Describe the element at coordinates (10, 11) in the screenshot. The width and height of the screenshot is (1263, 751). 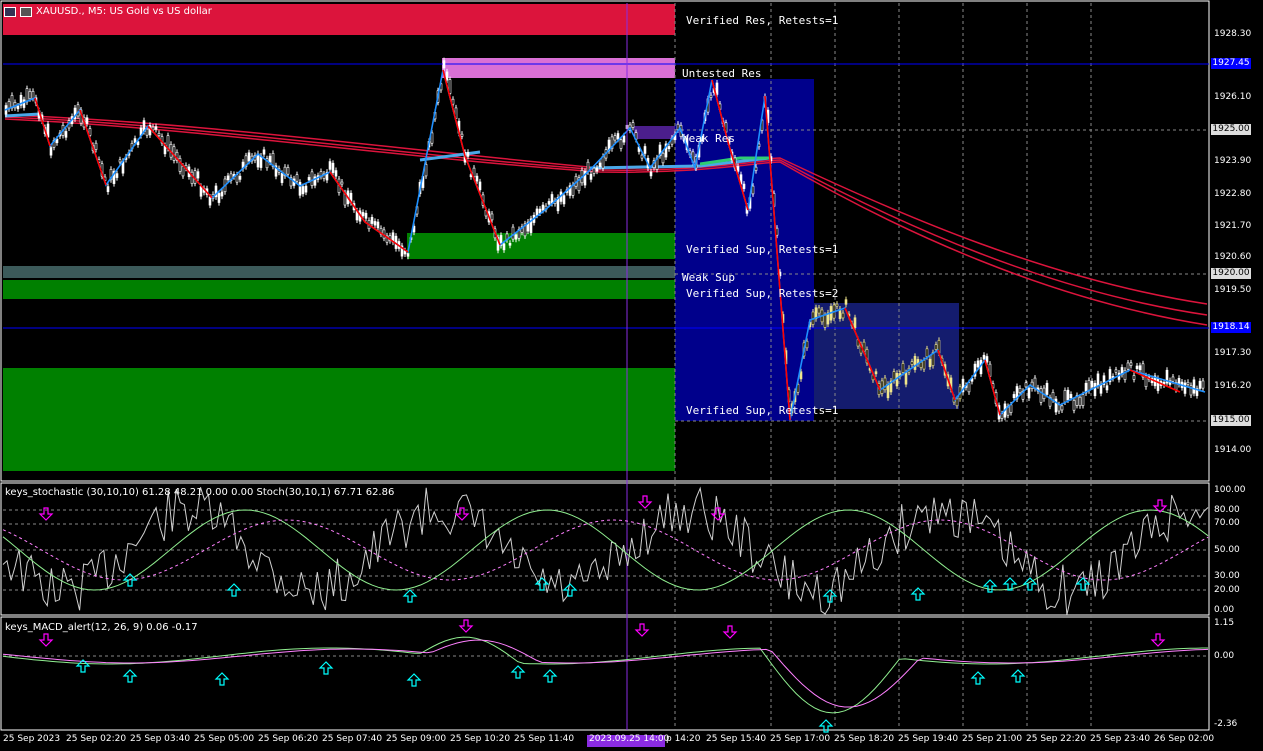
I see `chart-window-icon` at that location.